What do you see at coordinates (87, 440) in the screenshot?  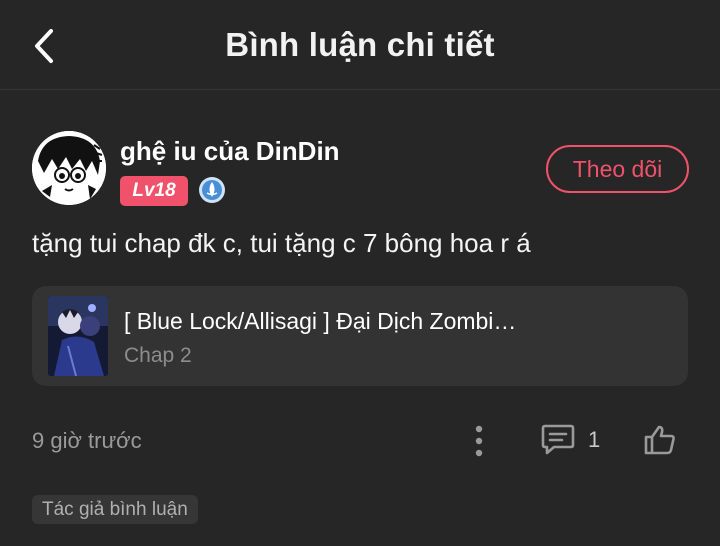 I see `comment-timestamp: 9 giờ trước` at bounding box center [87, 440].